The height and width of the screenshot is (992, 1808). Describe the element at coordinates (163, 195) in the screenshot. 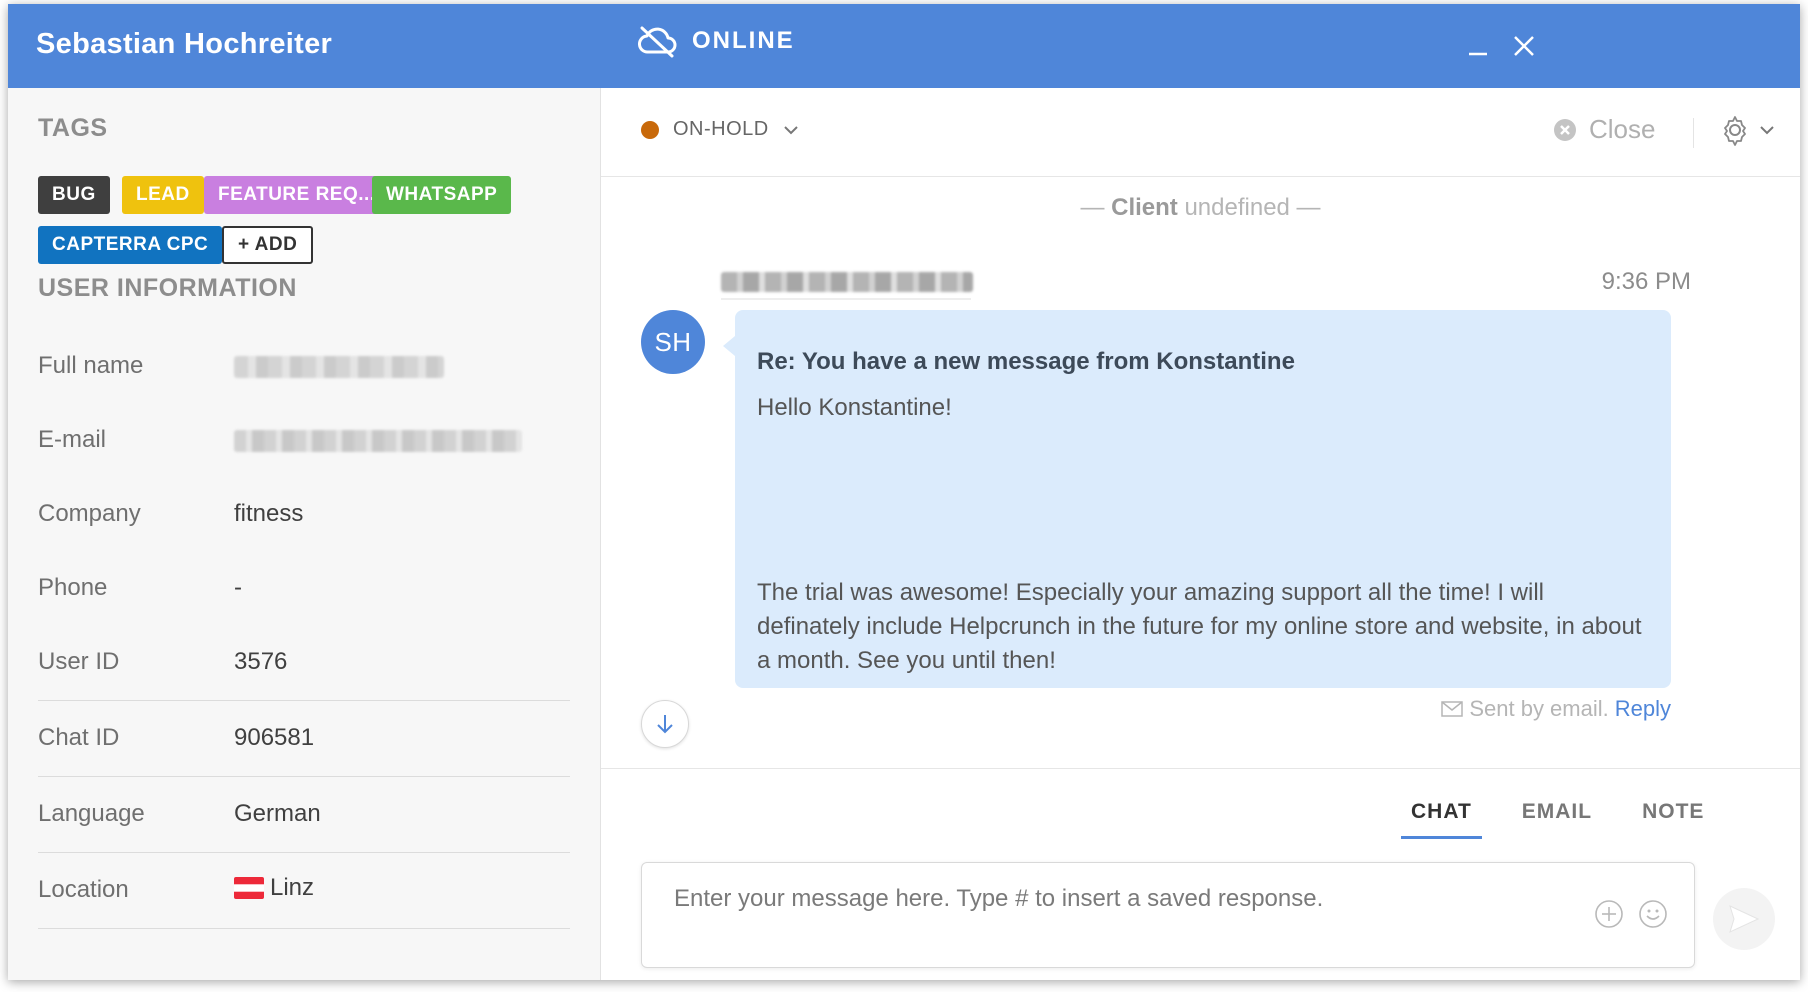

I see `tag-lead: LEAD` at that location.